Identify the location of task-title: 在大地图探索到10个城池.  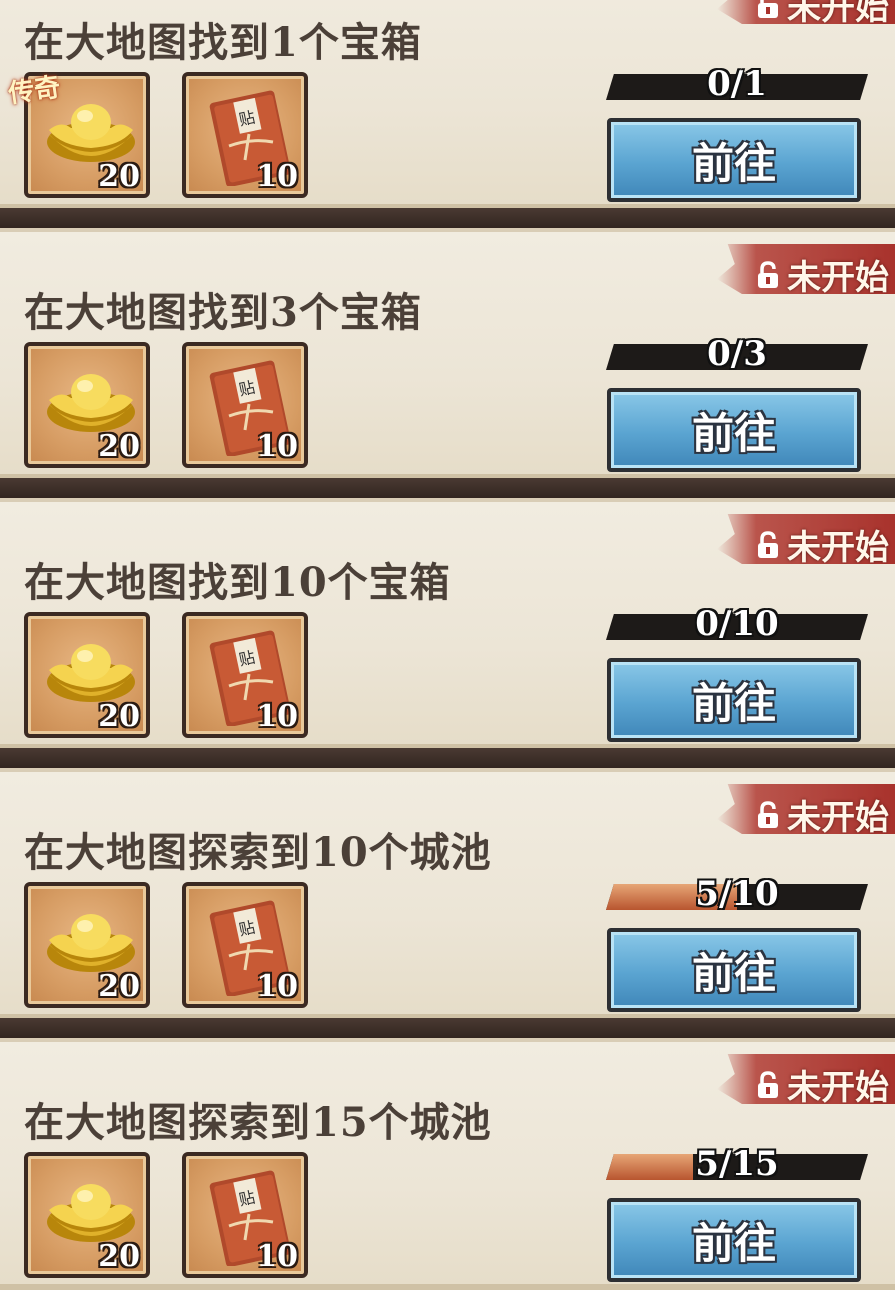
(258, 852).